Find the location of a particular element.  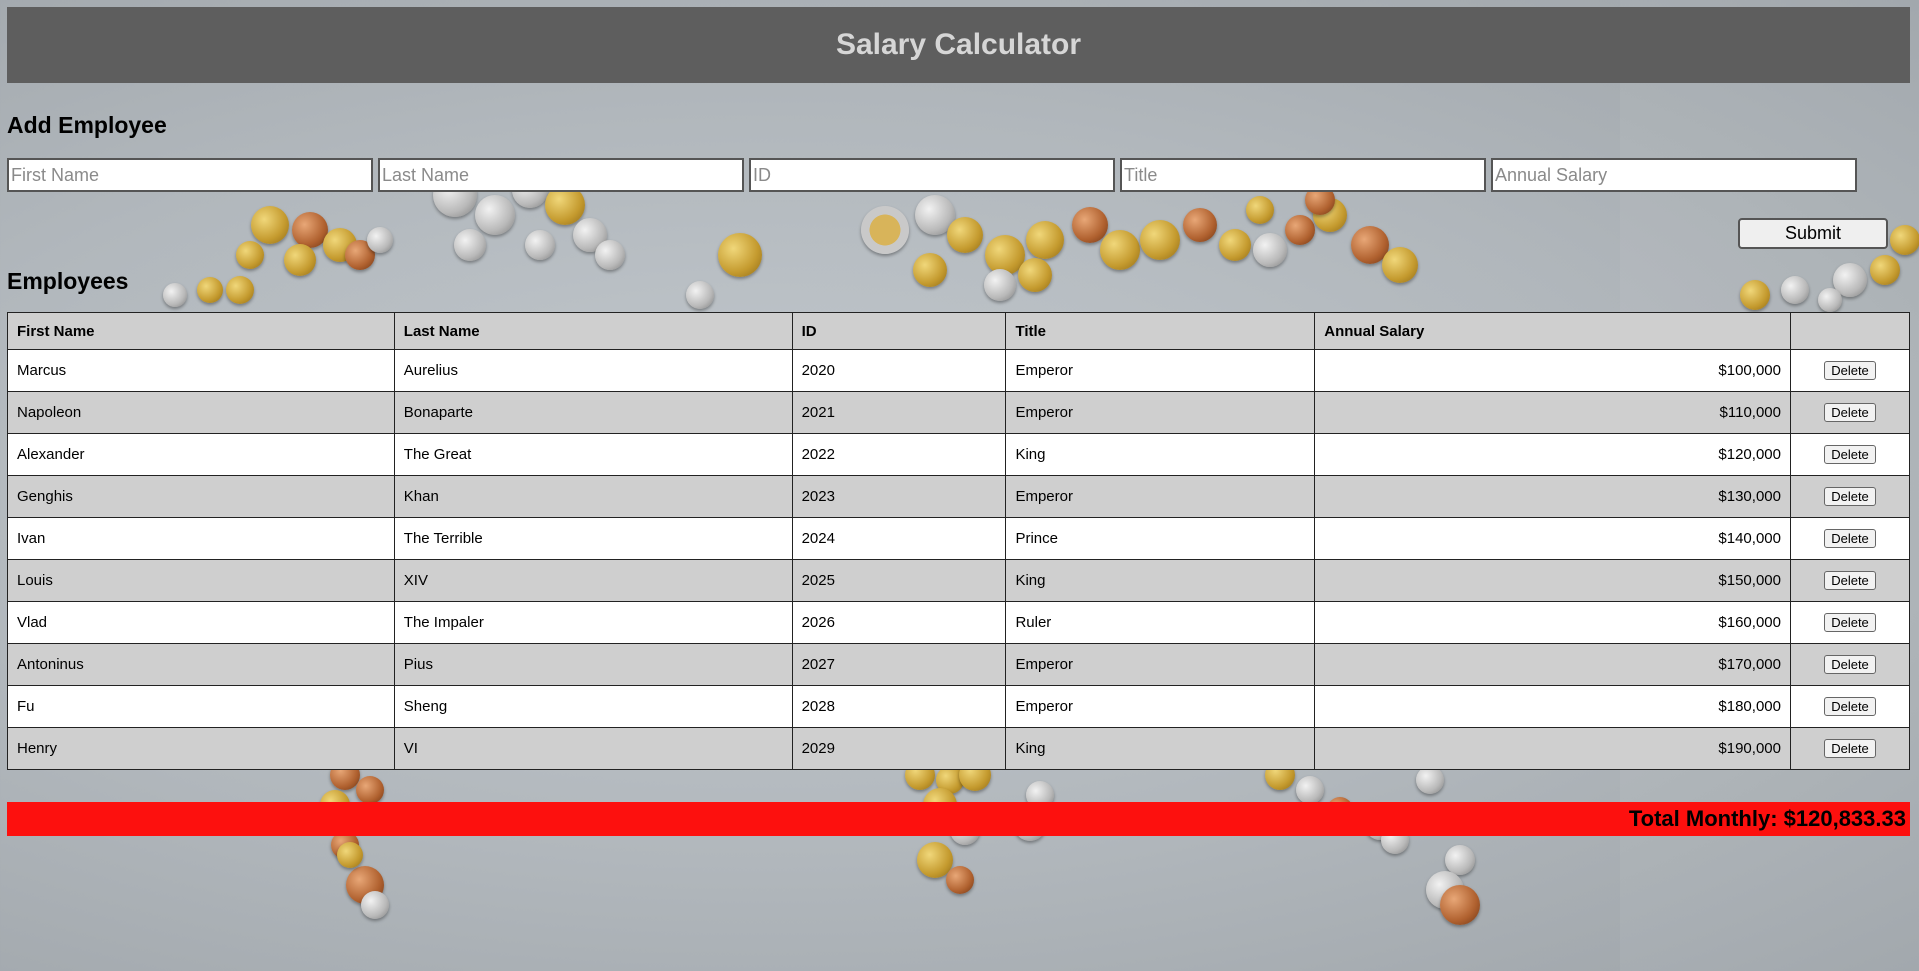

cell-last-name: The Impaler is located at coordinates (593, 622).